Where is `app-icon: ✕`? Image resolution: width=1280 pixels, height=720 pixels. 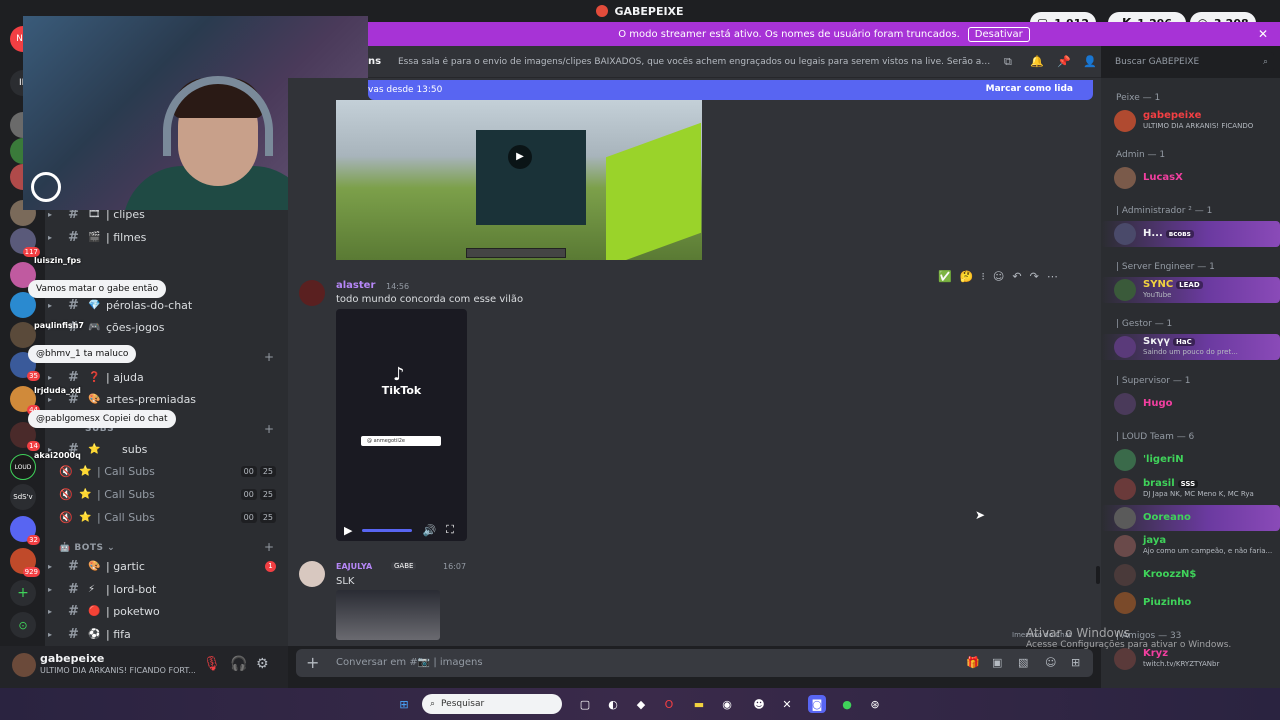 app-icon: ✕ is located at coordinates (787, 704).